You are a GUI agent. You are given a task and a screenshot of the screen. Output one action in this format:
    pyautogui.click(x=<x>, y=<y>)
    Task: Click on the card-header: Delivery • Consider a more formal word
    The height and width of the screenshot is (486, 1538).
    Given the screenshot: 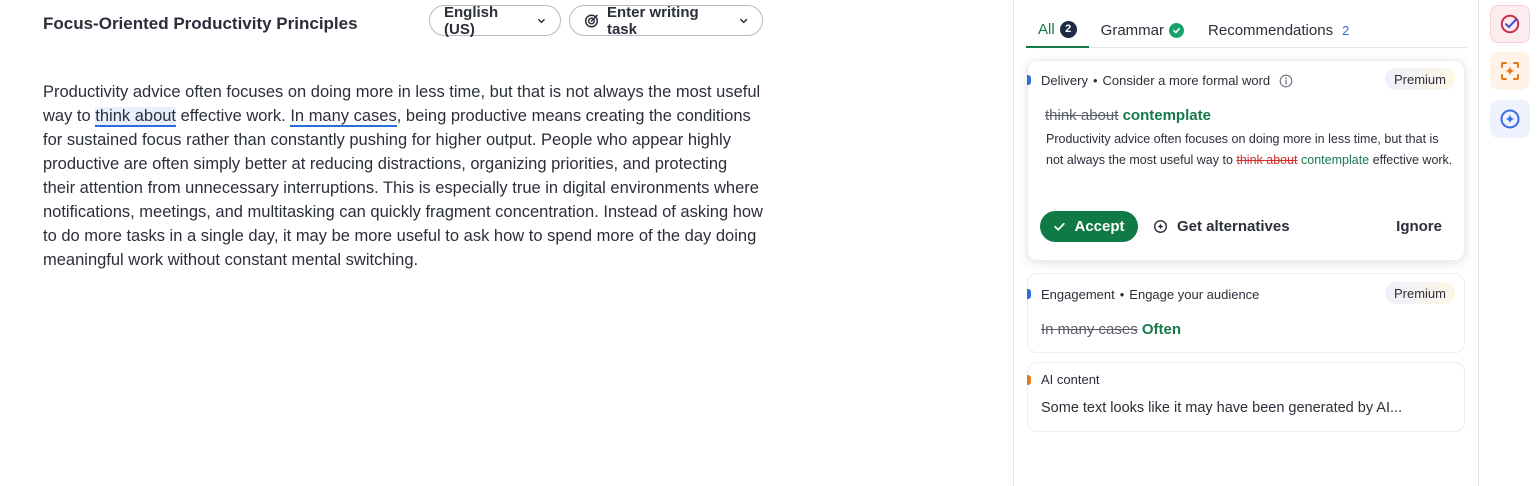 What is the action you would take?
    pyautogui.click(x=1167, y=80)
    